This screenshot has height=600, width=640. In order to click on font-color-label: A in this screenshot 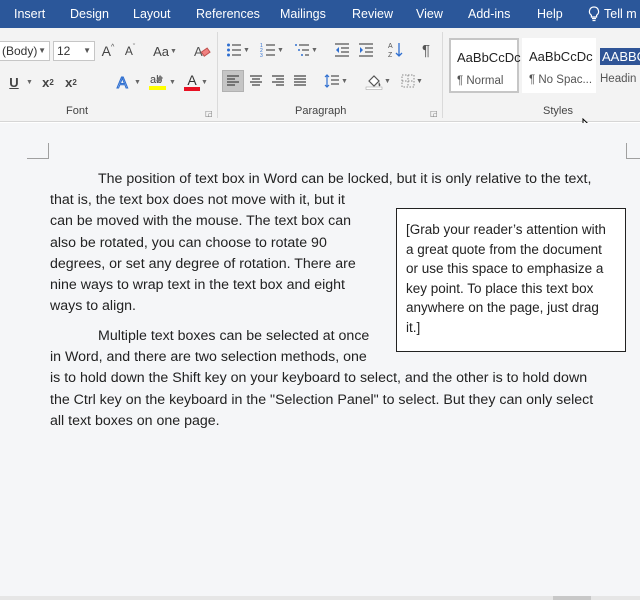, I will do `click(192, 80)`.